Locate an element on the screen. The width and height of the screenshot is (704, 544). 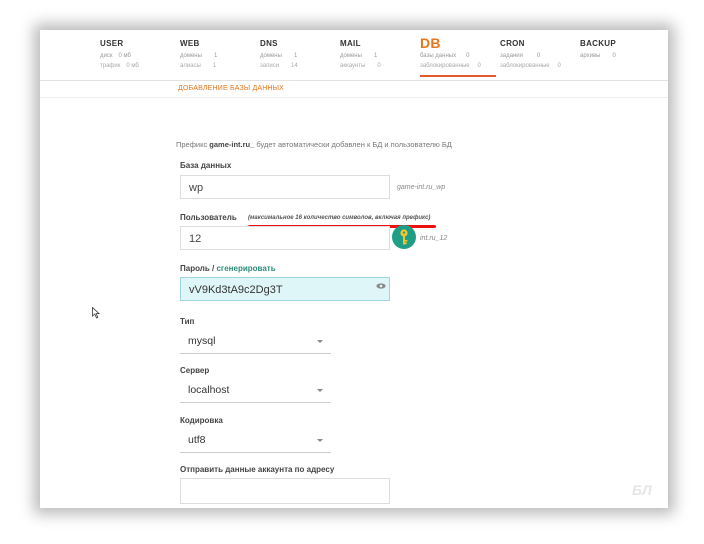
active-tab-underline is located at coordinates (458, 76).